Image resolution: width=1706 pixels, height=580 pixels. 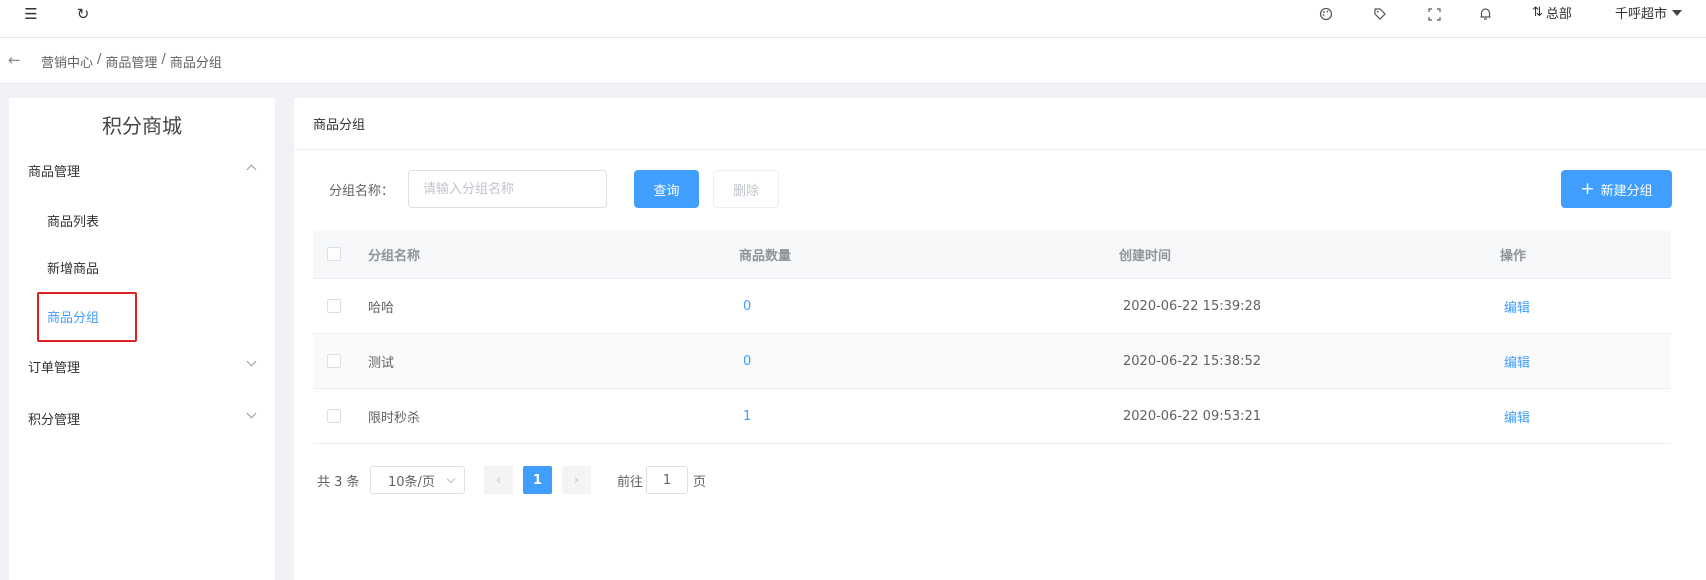 I want to click on hq-switcher: ⇅ 总部, so click(x=1552, y=12).